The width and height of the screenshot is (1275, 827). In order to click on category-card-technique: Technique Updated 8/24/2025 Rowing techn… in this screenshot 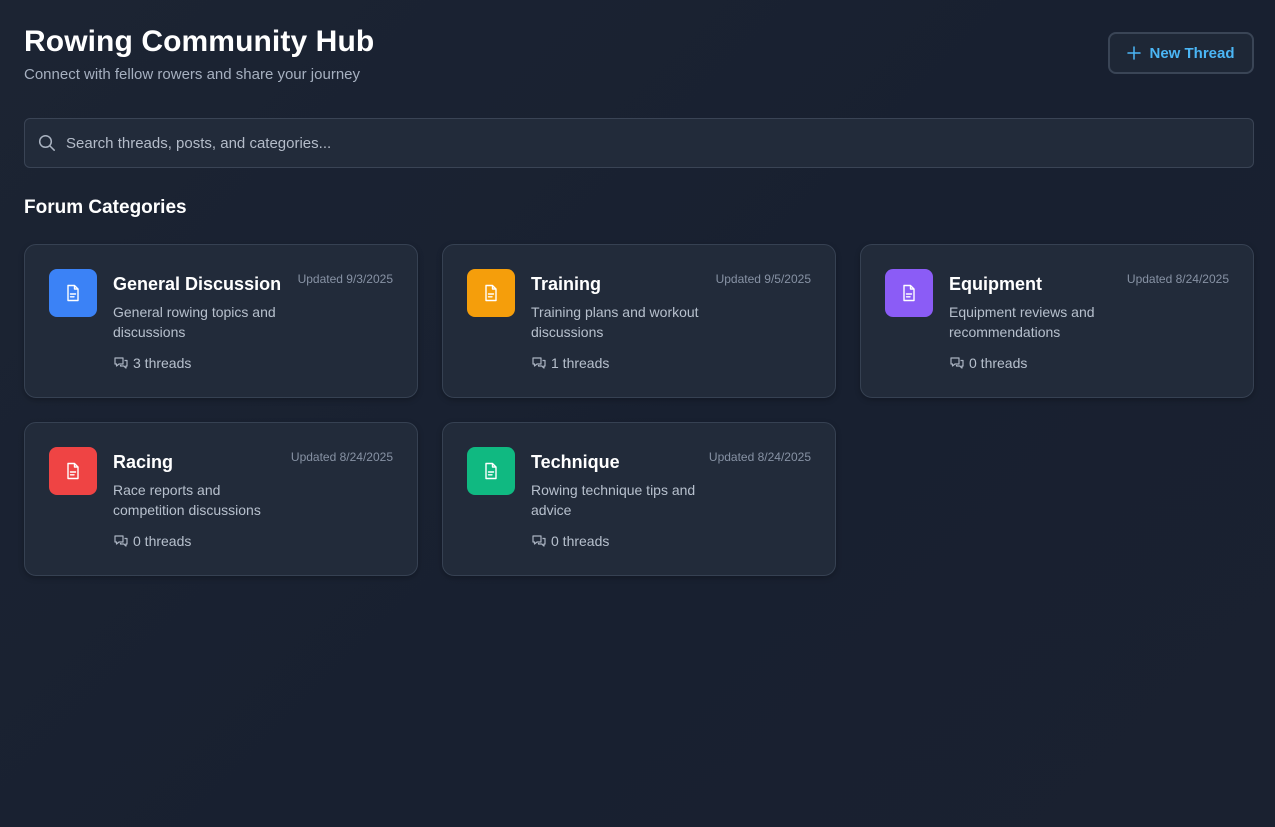, I will do `click(639, 499)`.